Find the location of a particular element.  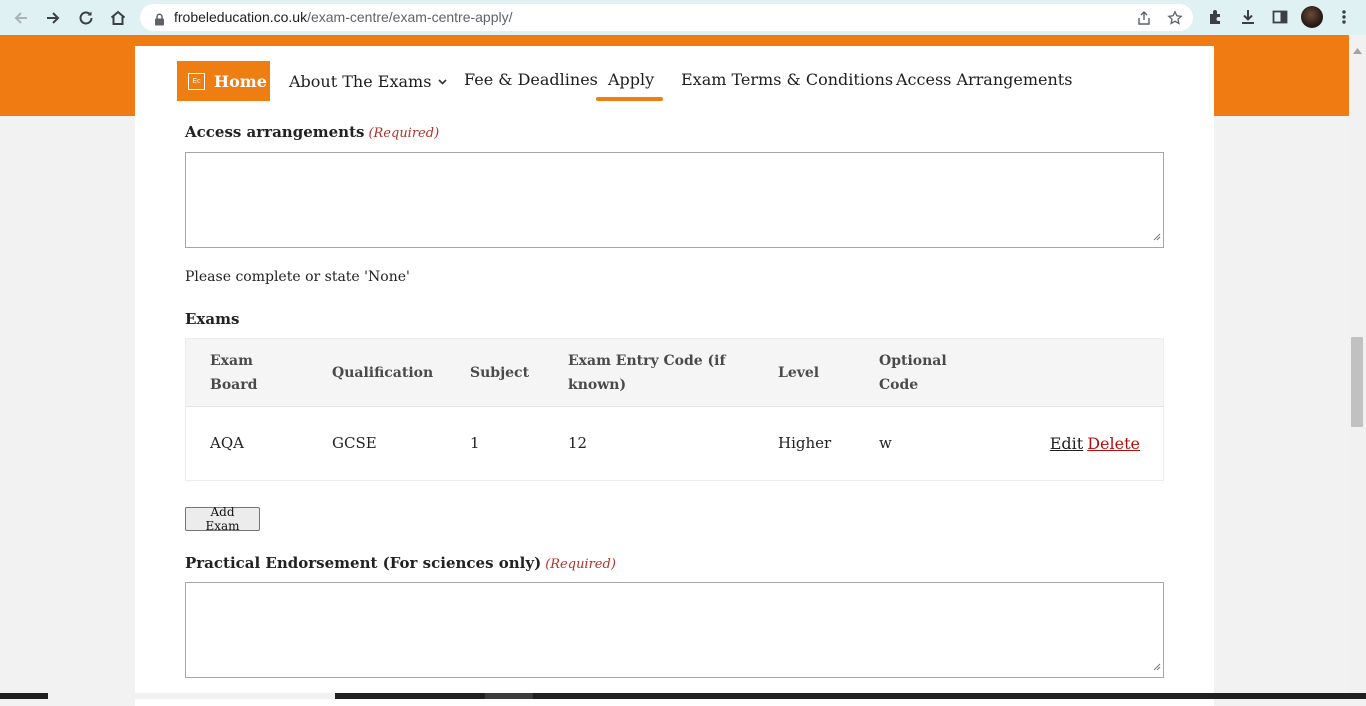

cell-exam-board: AQA is located at coordinates (227, 443).